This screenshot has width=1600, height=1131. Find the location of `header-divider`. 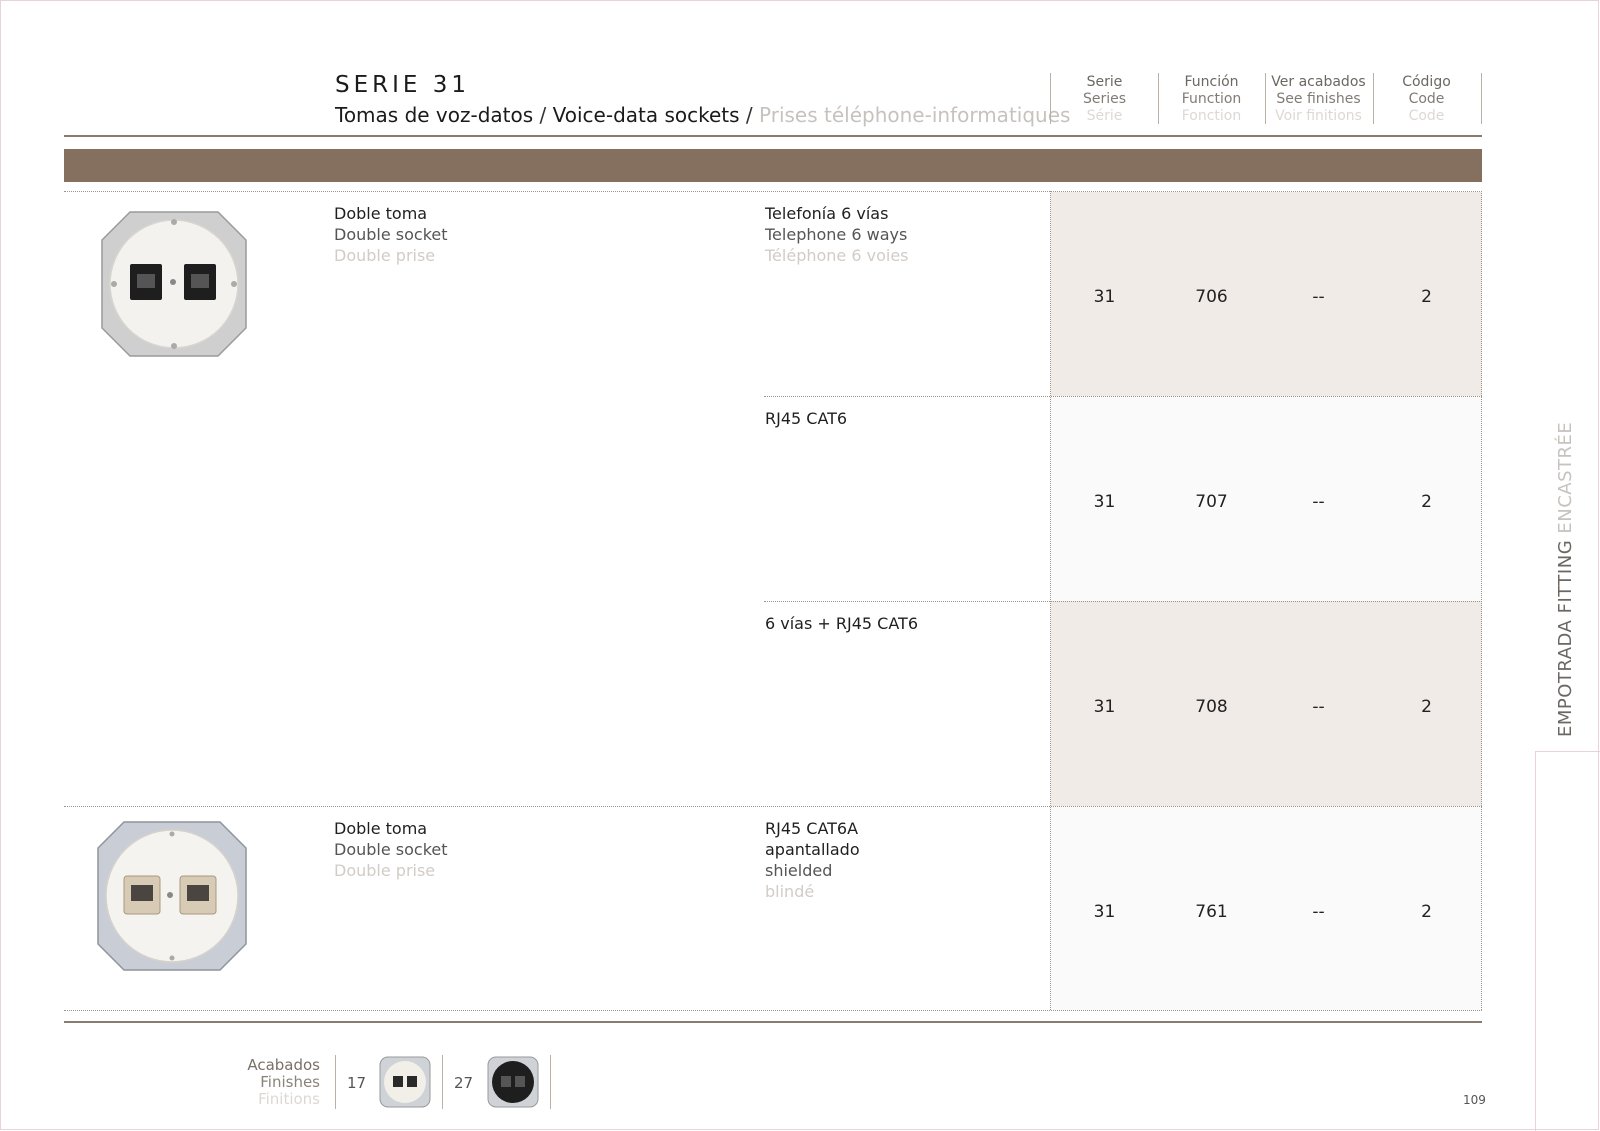

header-divider is located at coordinates (1481, 98).